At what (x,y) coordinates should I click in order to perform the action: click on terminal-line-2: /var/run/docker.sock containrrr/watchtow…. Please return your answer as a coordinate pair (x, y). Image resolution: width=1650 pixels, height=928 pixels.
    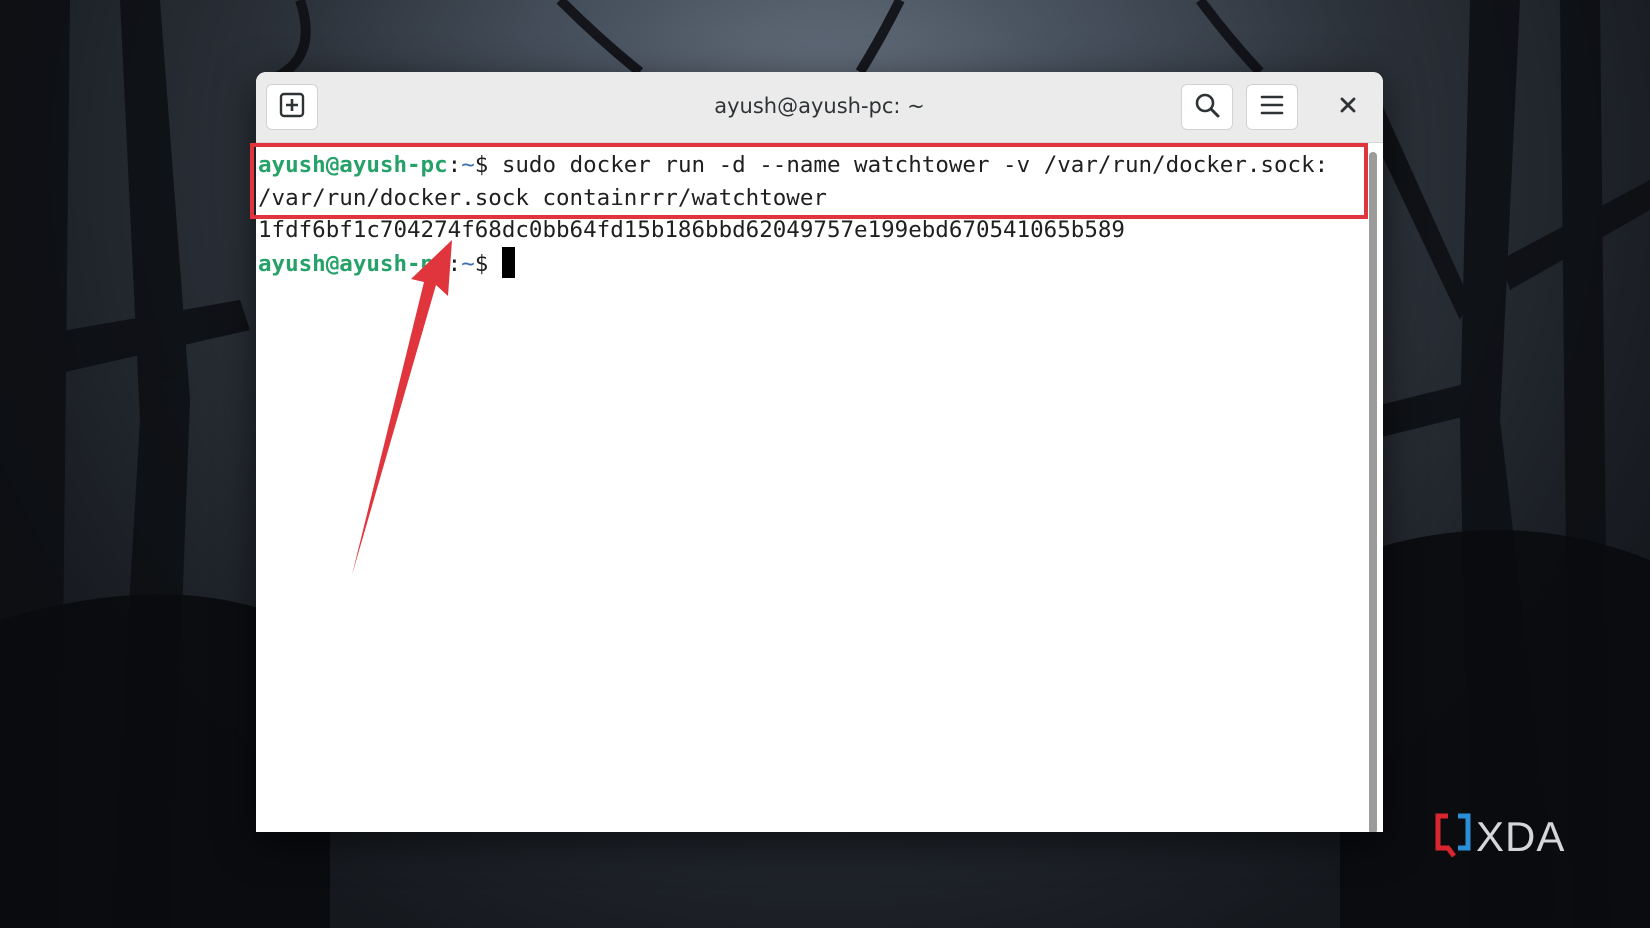
    Looking at the image, I should click on (542, 197).